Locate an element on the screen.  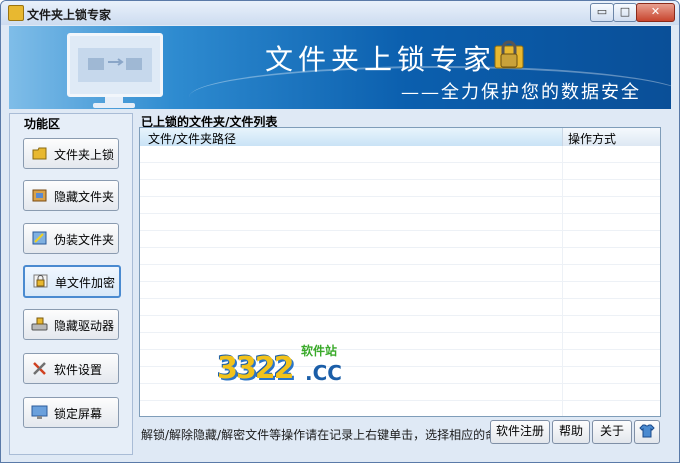
padlock-folder-icon is located at coordinates (509, 54).